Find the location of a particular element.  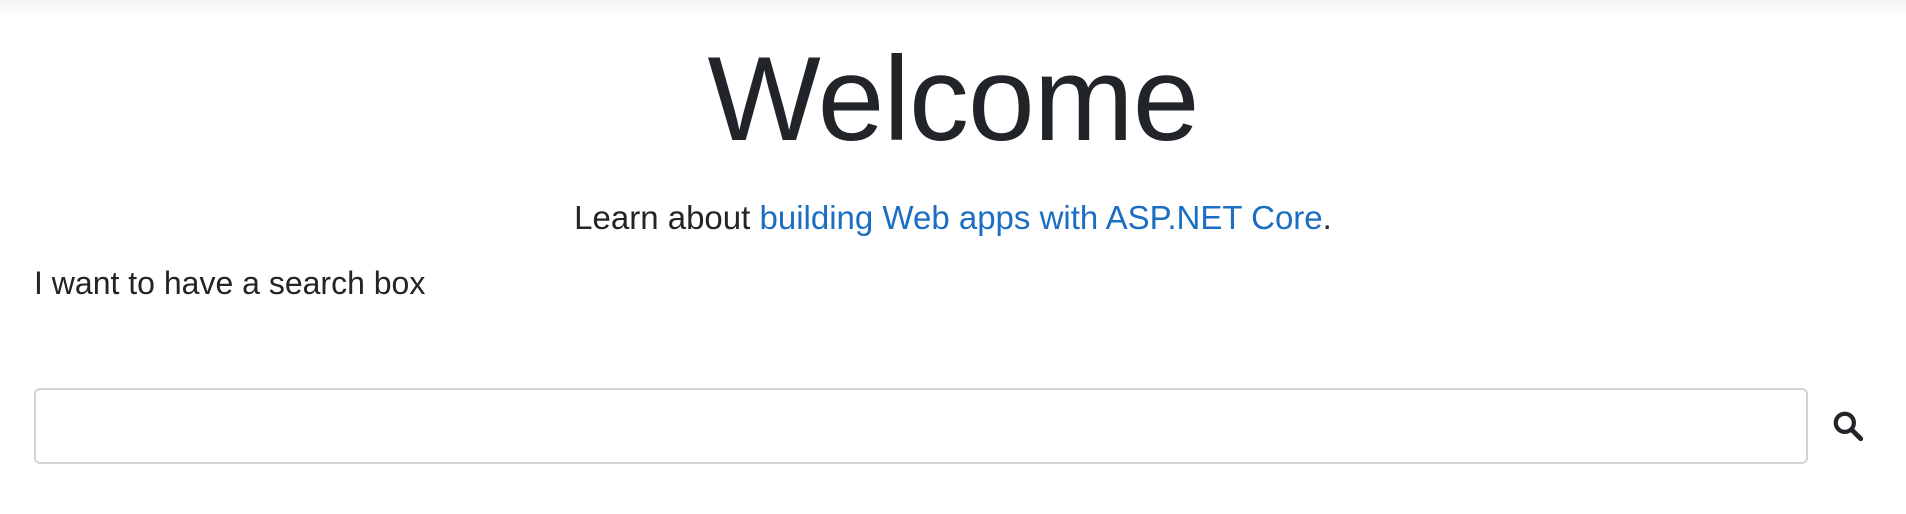

search-icon is located at coordinates (1848, 426).